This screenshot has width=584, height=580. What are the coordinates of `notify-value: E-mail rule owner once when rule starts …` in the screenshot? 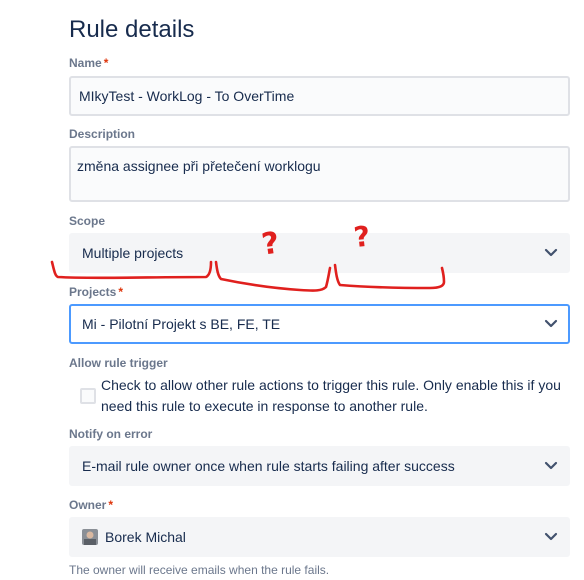 It's located at (268, 466).